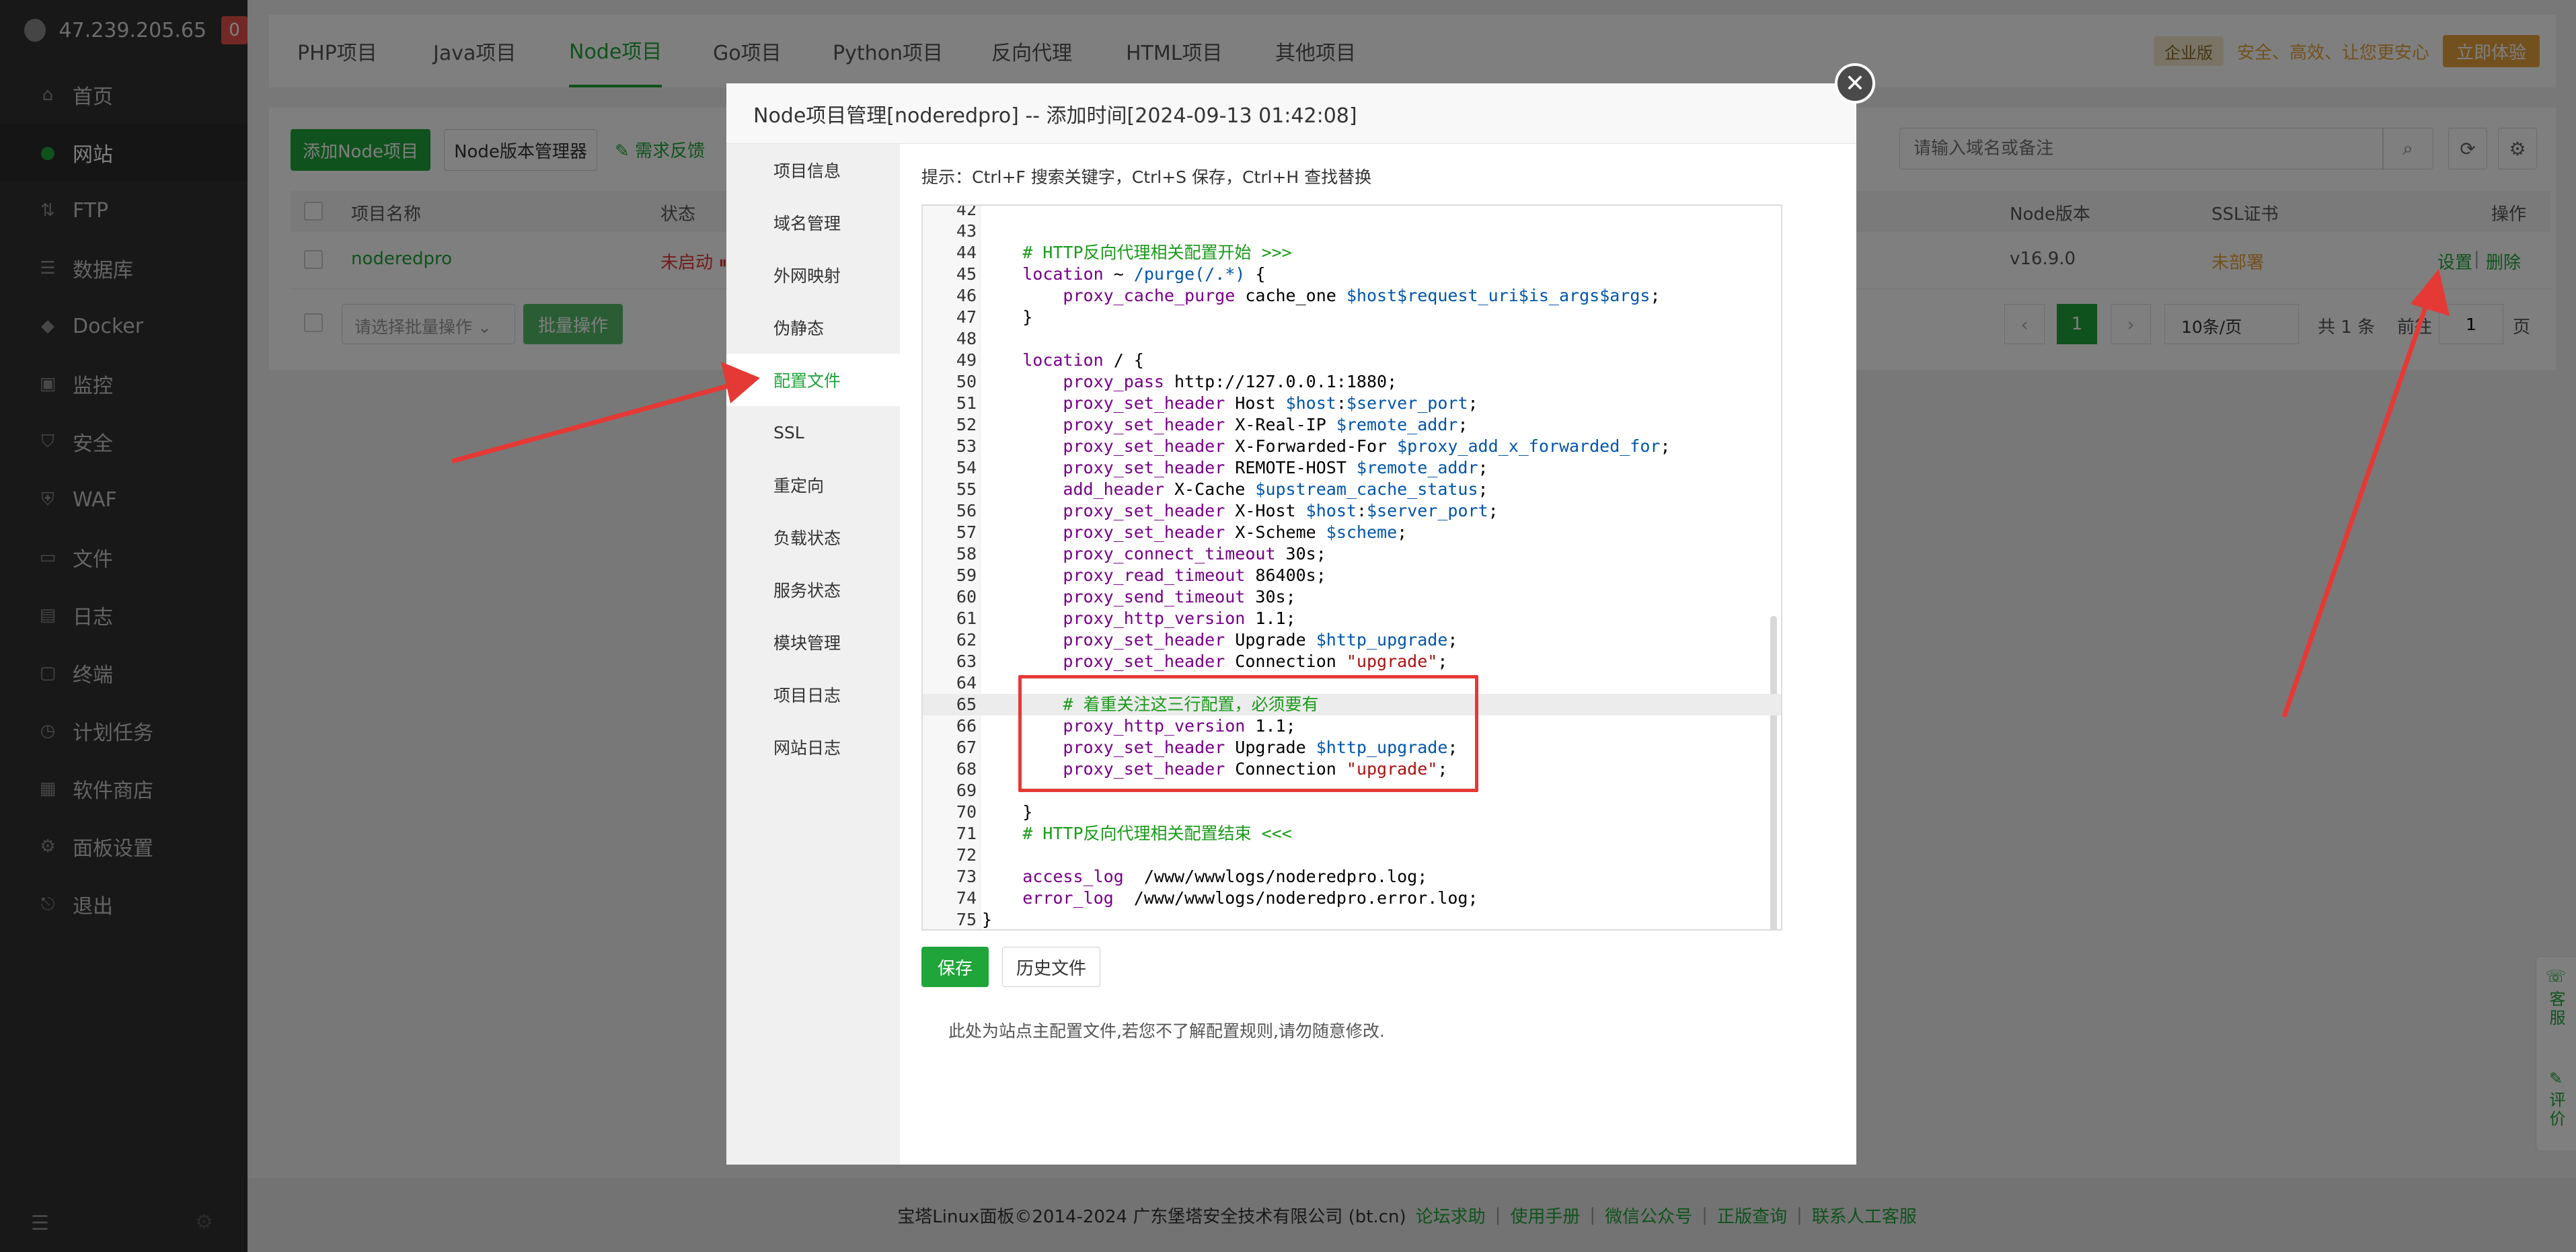  I want to click on arrow-to-settings-link, so click(2365, 494).